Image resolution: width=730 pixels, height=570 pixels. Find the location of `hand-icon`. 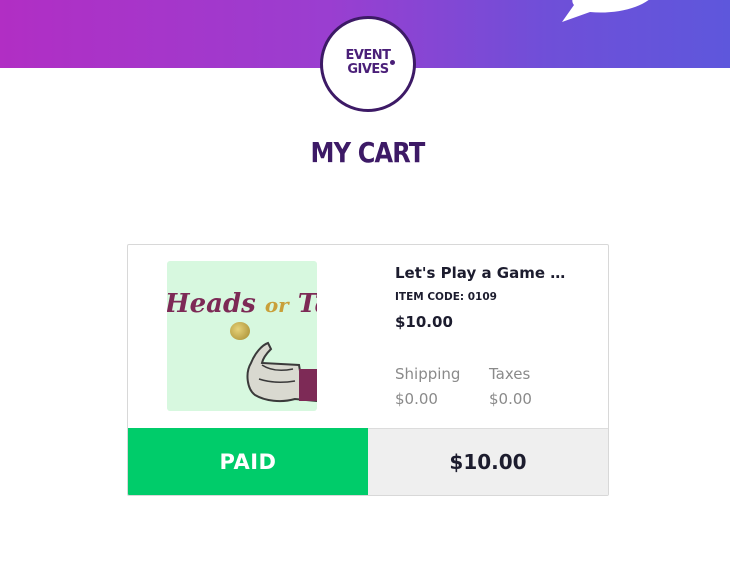

hand-icon is located at coordinates (281, 372).